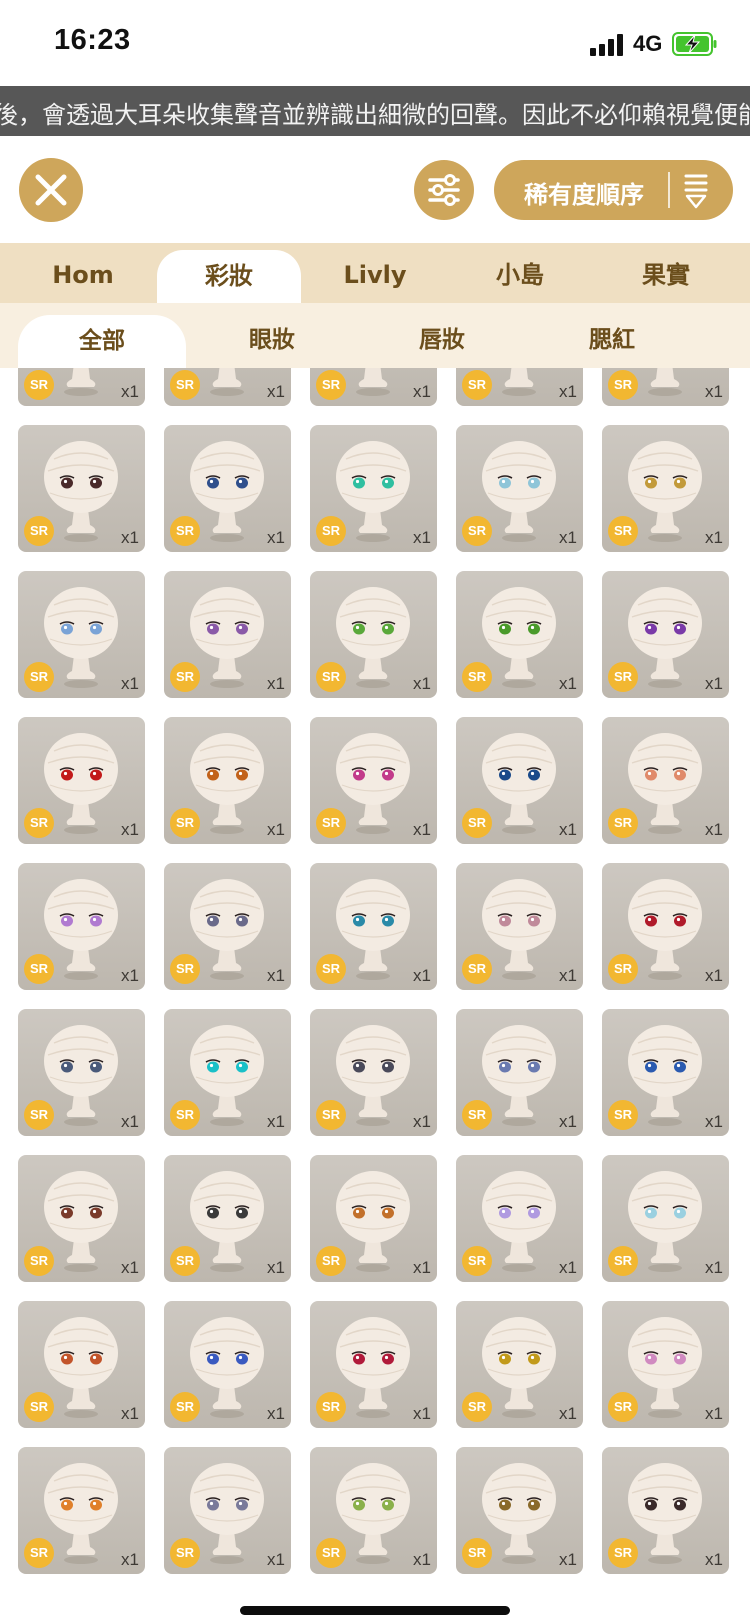 Image resolution: width=750 pixels, height=1623 pixels. Describe the element at coordinates (229, 276) in the screenshot. I see `tab-makeup: 彩妝` at that location.